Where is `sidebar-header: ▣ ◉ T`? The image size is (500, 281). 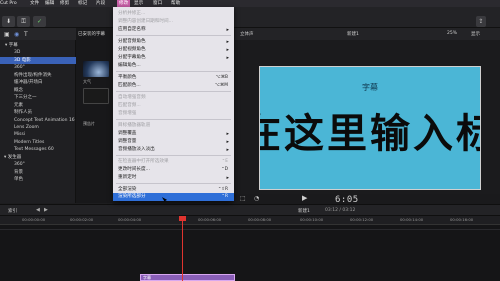 sidebar-header: ▣ ◉ T is located at coordinates (38, 34).